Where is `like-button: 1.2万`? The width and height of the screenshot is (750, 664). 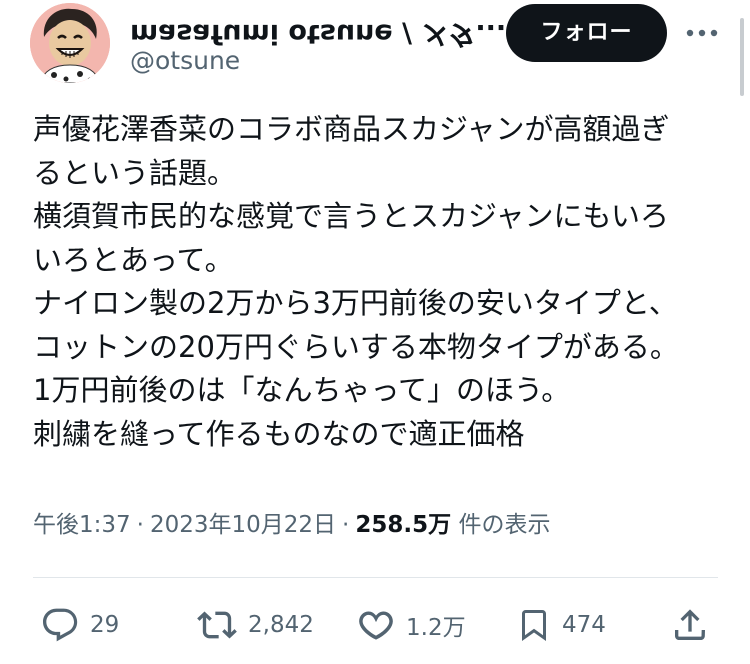 like-button: 1.2万 is located at coordinates (411, 625).